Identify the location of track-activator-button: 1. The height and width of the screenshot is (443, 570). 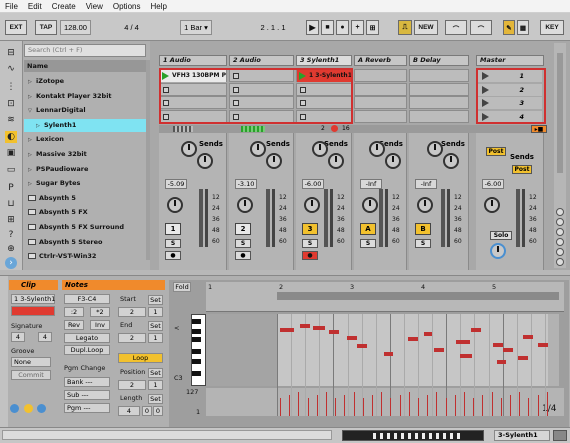
(173, 229).